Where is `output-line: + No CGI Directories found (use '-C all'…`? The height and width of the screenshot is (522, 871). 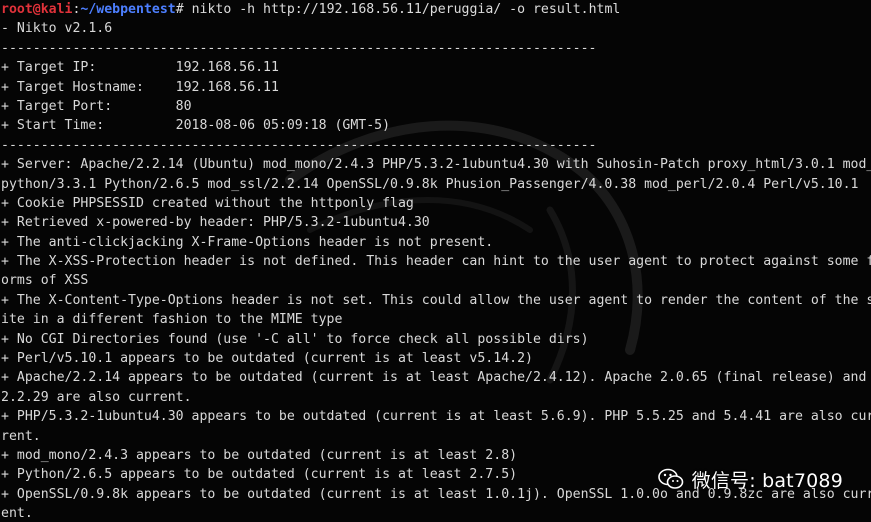 output-line: + No CGI Directories found (use '-C all'… is located at coordinates (295, 339).